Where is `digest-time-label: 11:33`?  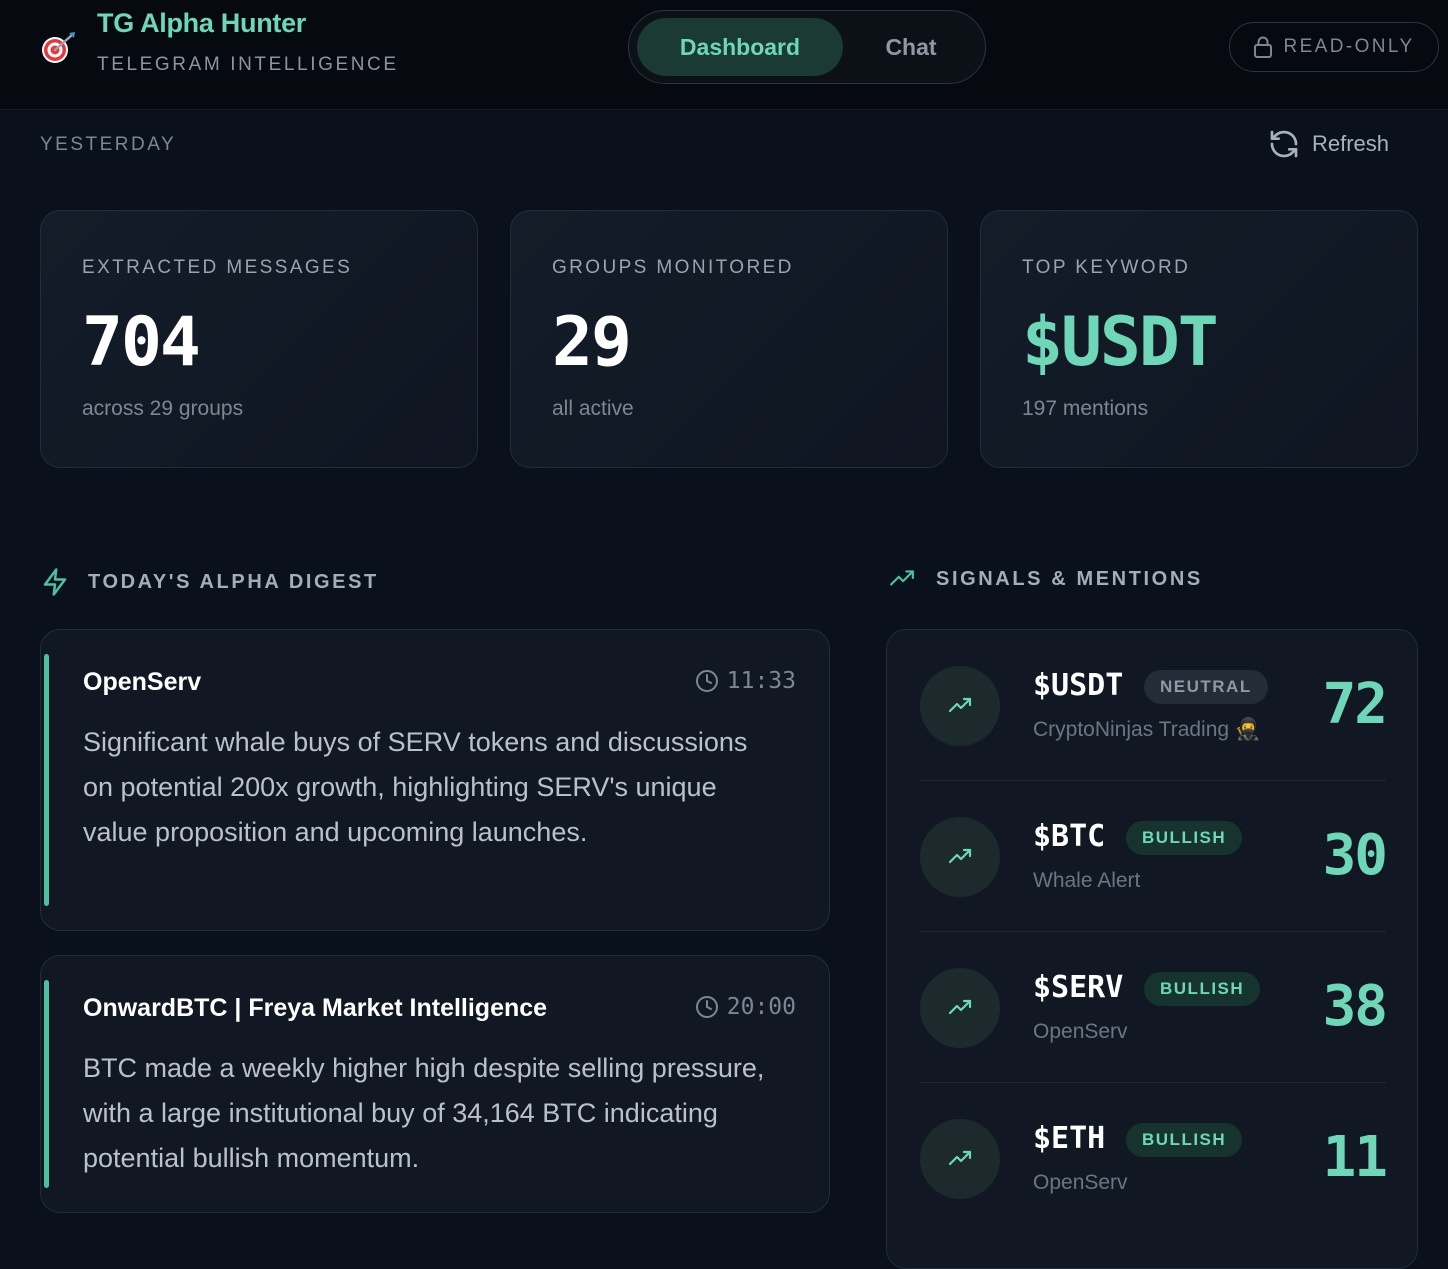
digest-time-label: 11:33 is located at coordinates (761, 681).